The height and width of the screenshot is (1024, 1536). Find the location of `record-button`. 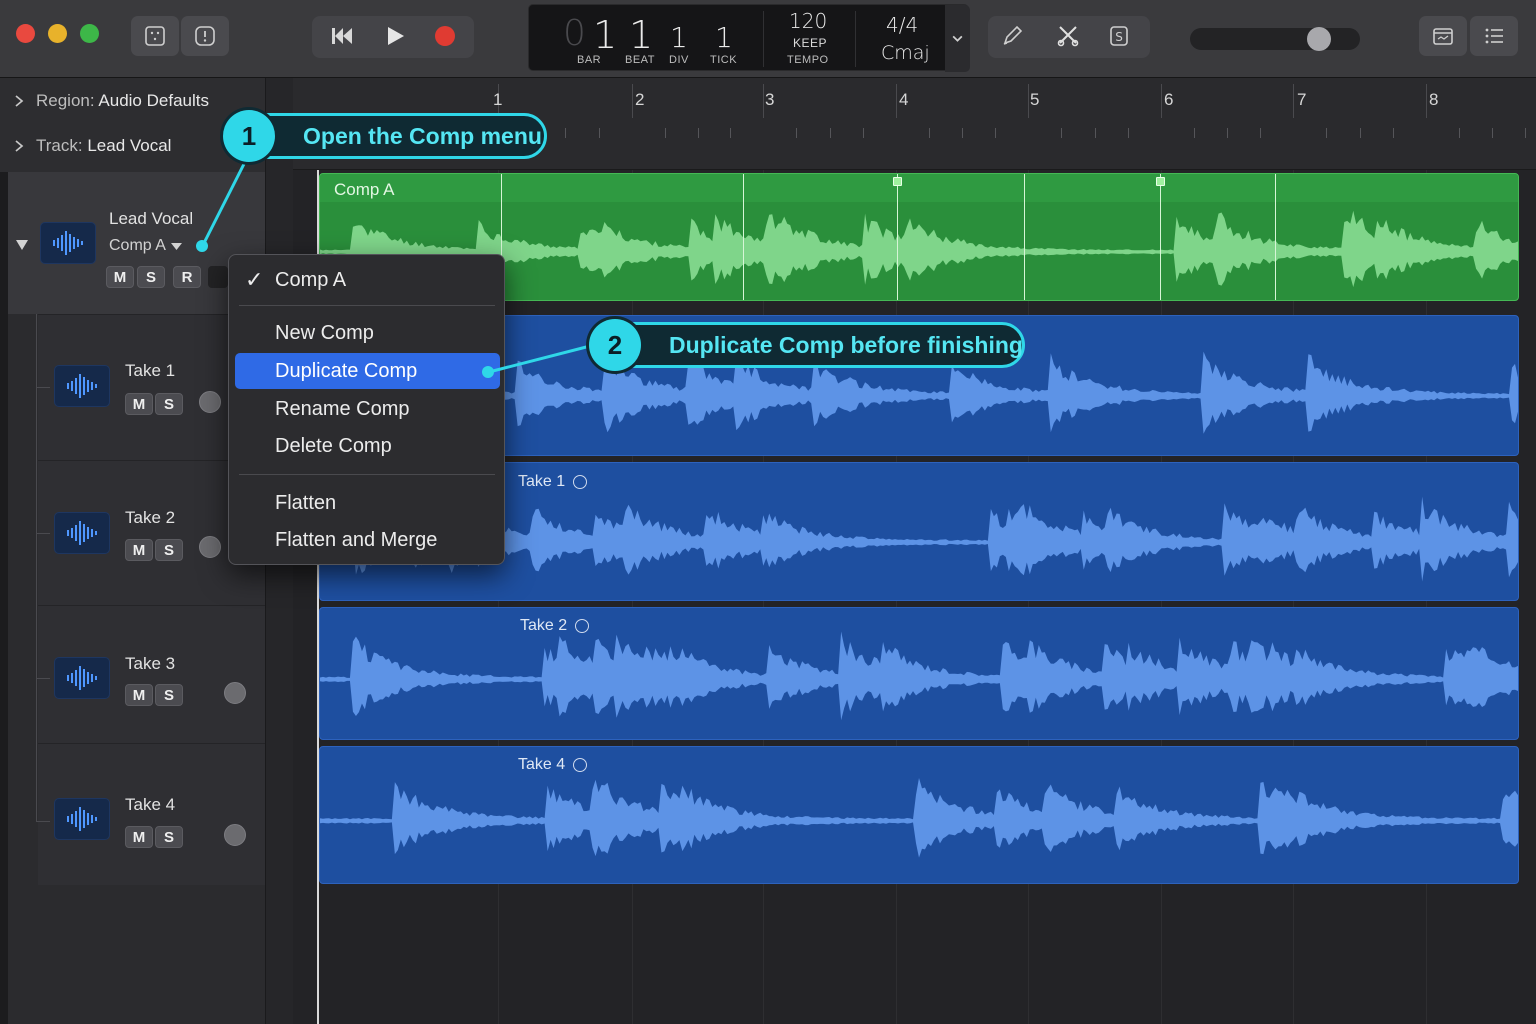

record-button is located at coordinates (445, 36).